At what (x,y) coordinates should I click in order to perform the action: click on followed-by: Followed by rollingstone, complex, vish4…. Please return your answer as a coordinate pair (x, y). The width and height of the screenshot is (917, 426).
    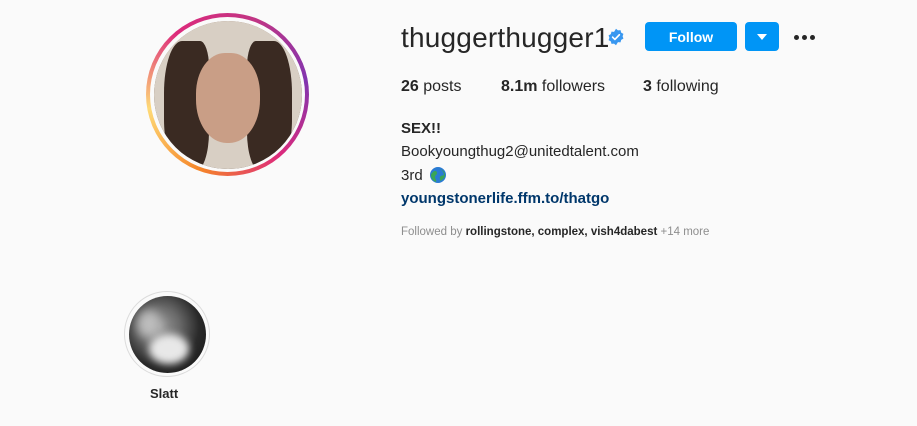
    Looking at the image, I should click on (555, 232).